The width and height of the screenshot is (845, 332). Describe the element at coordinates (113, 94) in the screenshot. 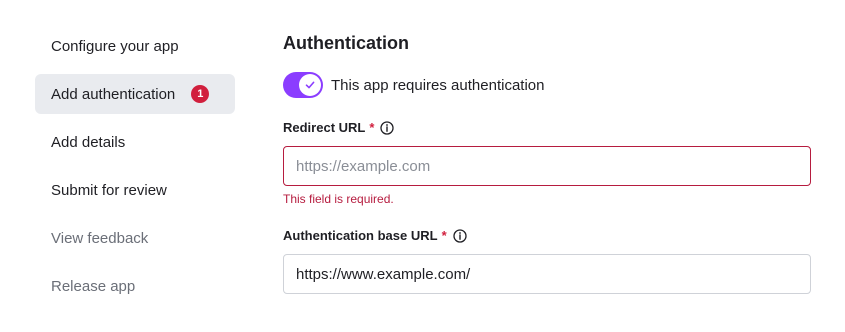

I see `sidebar-item-label: Add authentication` at that location.